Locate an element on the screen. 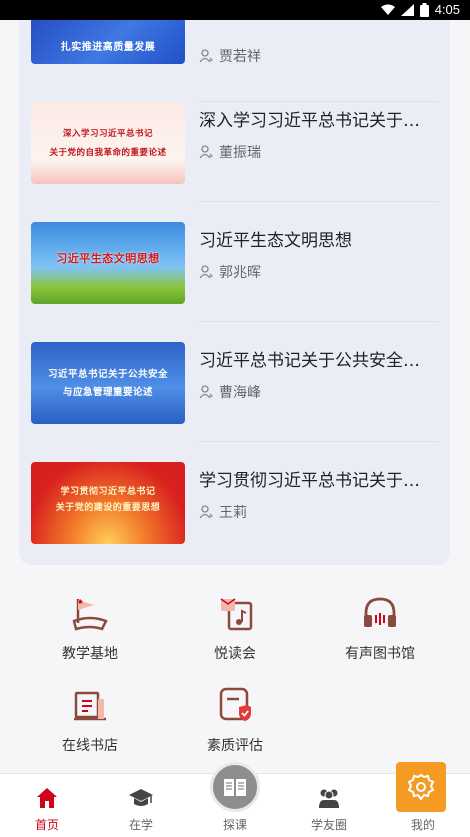 The width and height of the screenshot is (470, 837). article-author: 郭兆晖 is located at coordinates (230, 272).